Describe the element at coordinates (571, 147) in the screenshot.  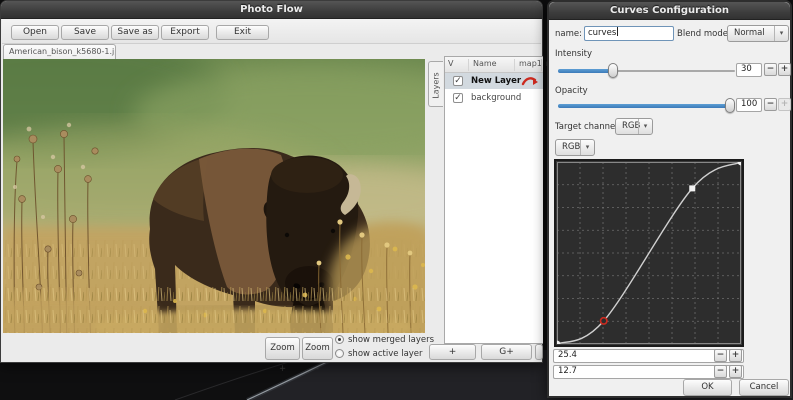
I see `channel-selector-value: RGB` at that location.